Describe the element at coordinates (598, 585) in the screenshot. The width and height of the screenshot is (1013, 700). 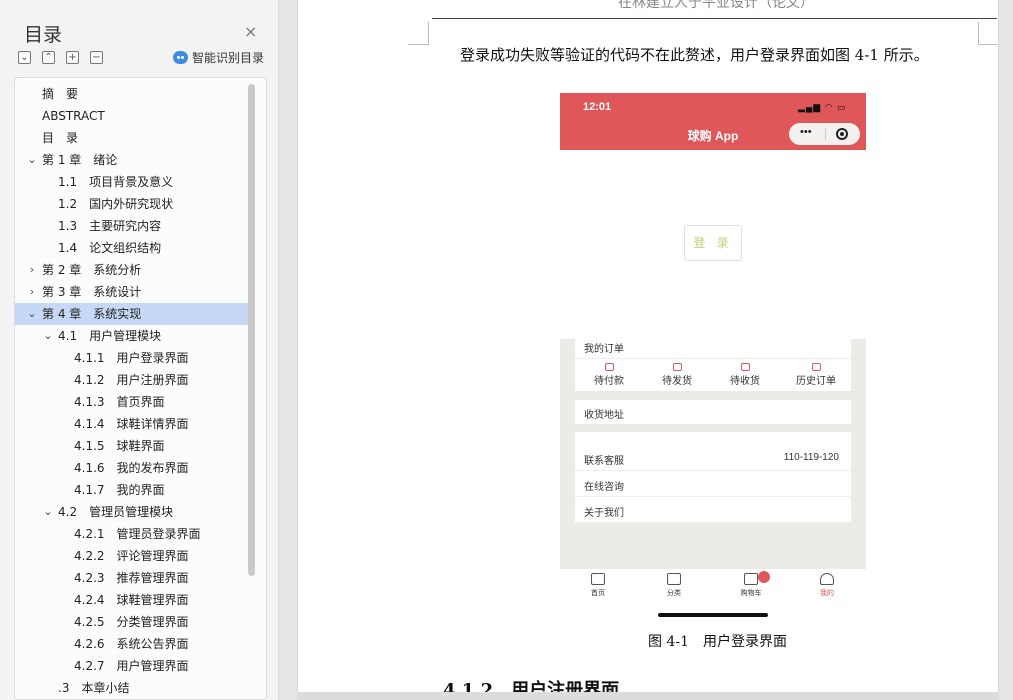
I see `tab-home: 首页` at that location.